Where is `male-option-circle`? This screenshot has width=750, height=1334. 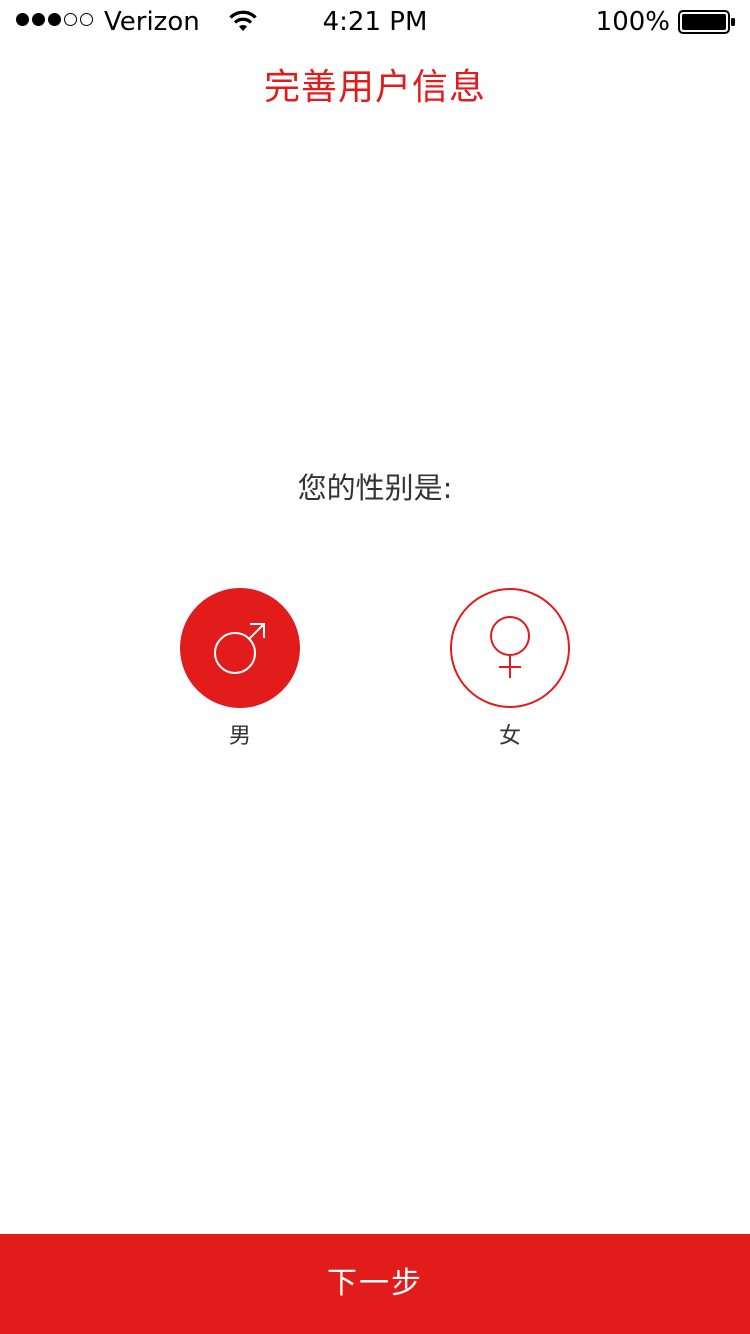 male-option-circle is located at coordinates (240, 648).